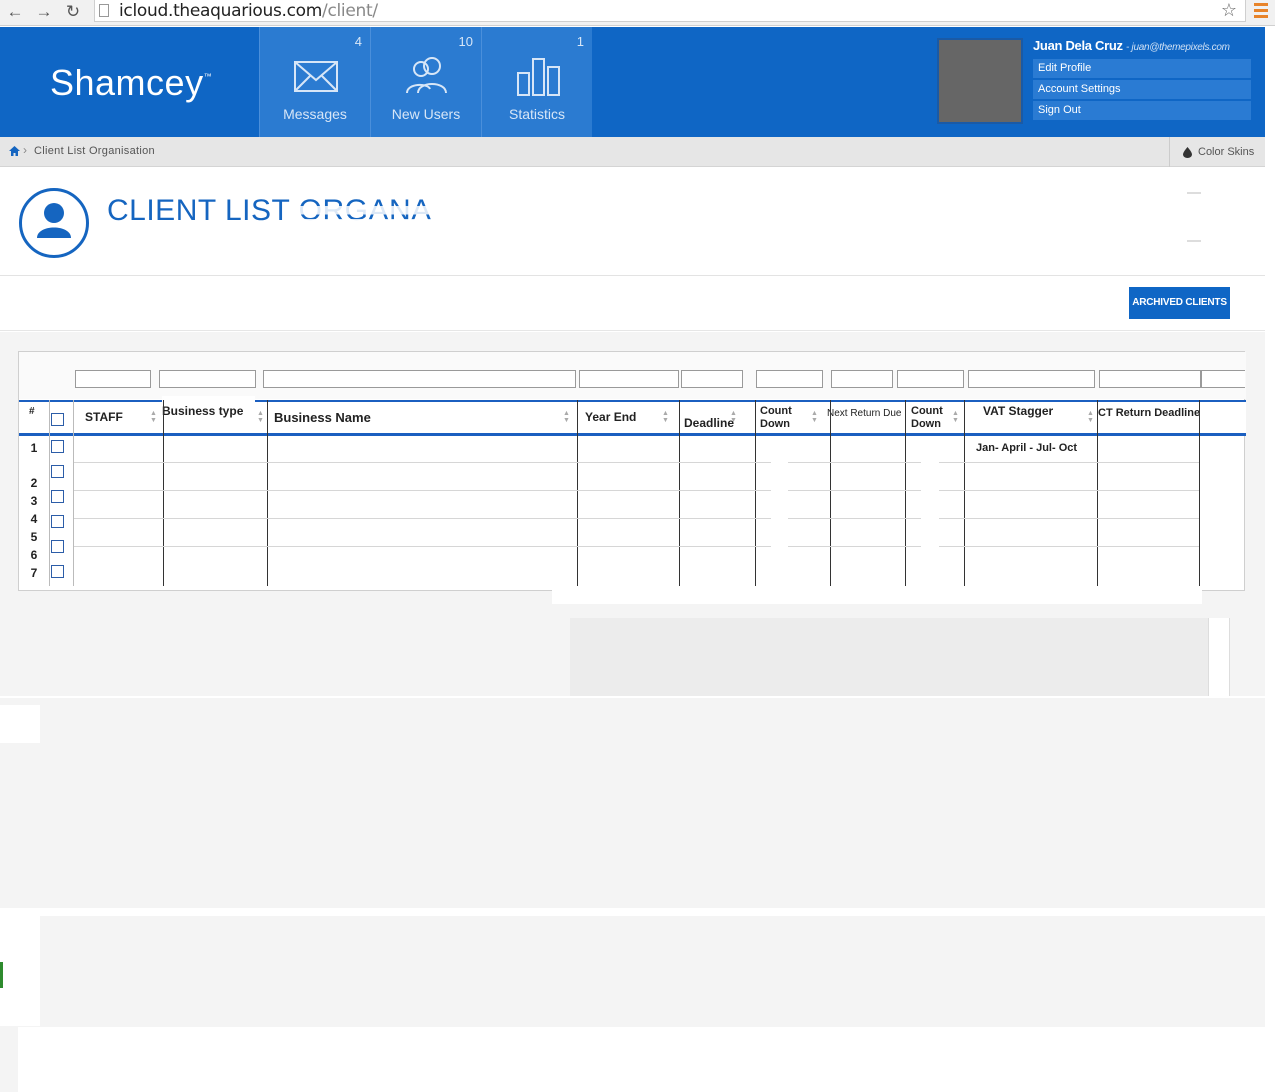 This screenshot has height=1092, width=1275. What do you see at coordinates (632, 304) in the screenshot?
I see `action-bar: ARCHIVED CLIENTS` at bounding box center [632, 304].